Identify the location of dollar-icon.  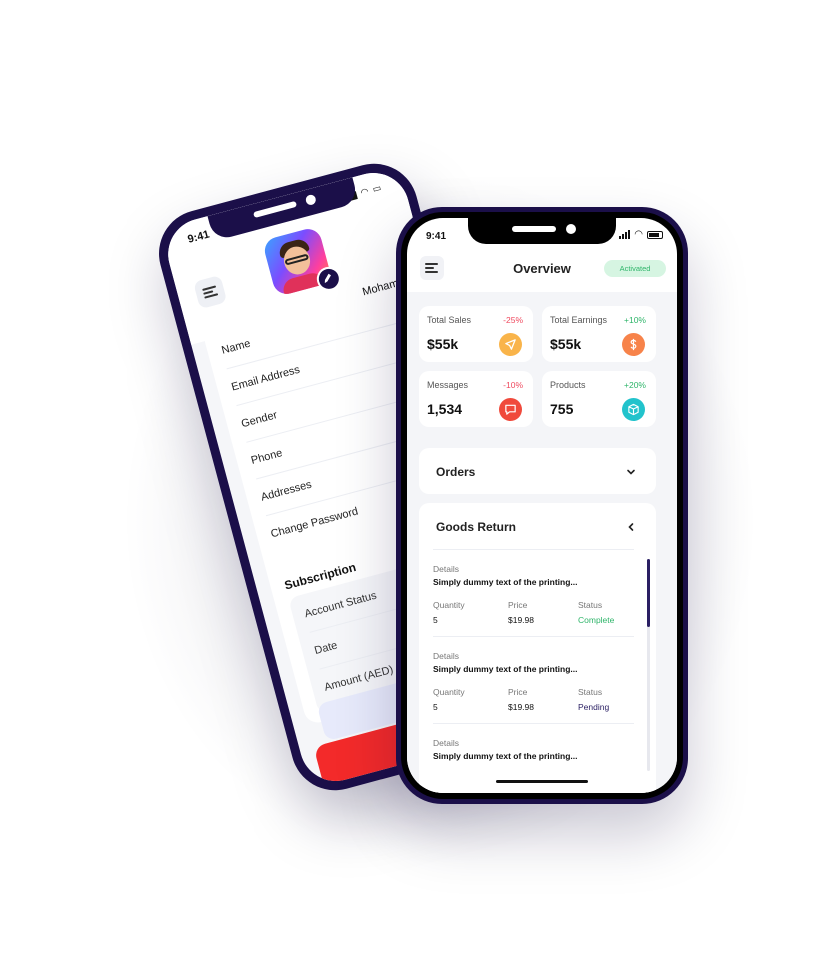
(633, 344).